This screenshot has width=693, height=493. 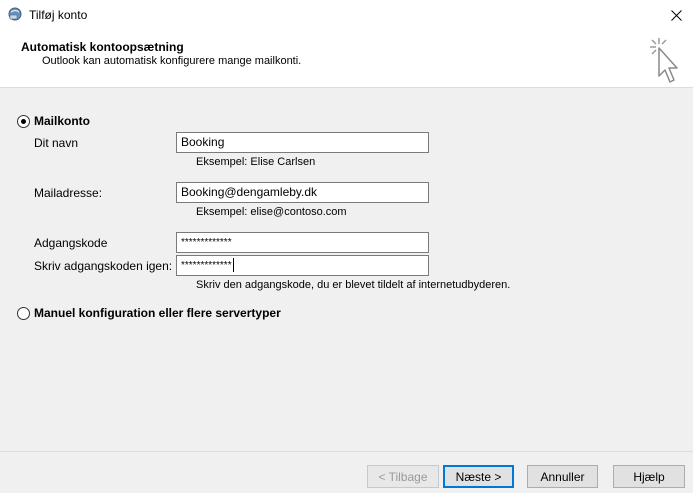 I want to click on outlook-app-icon, so click(x=15, y=14).